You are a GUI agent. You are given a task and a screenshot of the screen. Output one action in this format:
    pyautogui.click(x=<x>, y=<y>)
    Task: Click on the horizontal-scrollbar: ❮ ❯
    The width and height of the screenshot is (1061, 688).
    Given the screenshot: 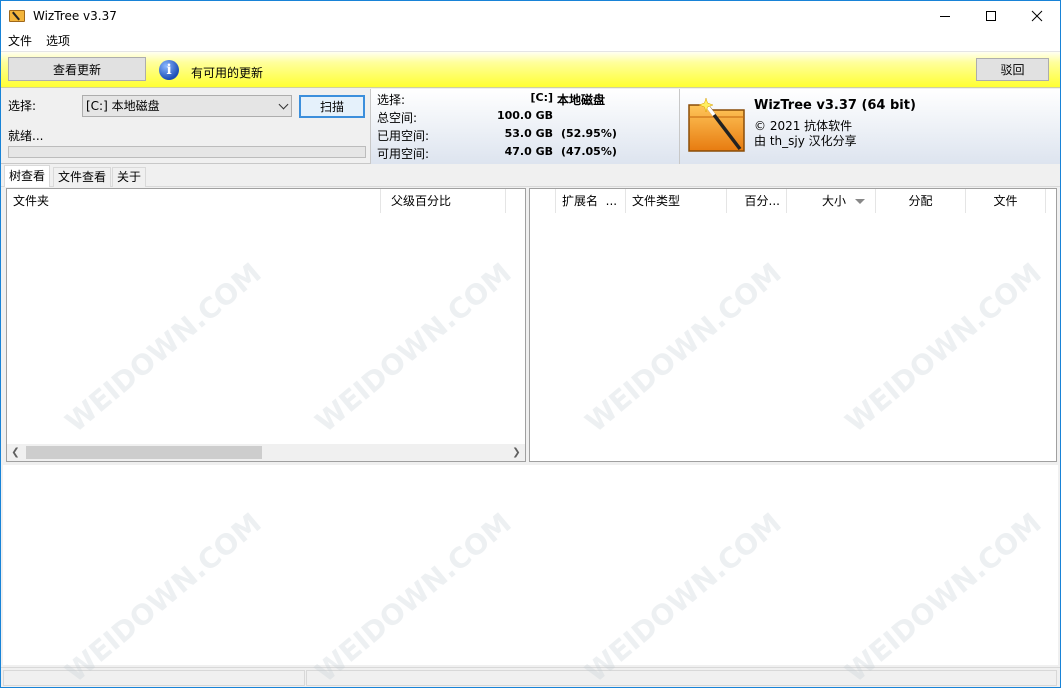 What is the action you would take?
    pyautogui.click(x=266, y=452)
    